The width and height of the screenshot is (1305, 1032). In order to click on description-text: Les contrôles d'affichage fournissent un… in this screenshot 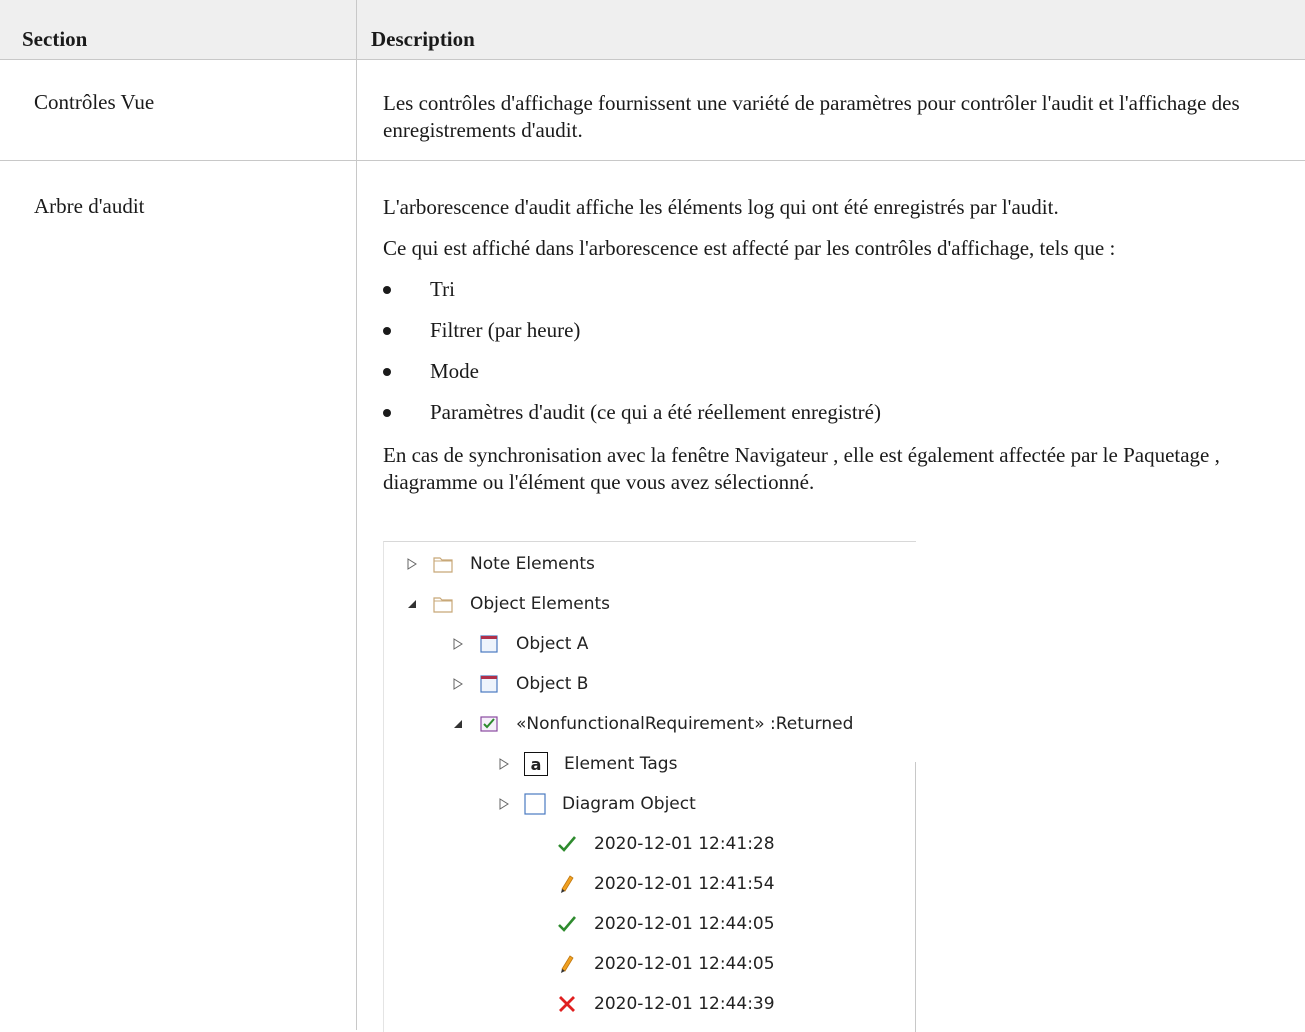, I will do `click(811, 116)`.